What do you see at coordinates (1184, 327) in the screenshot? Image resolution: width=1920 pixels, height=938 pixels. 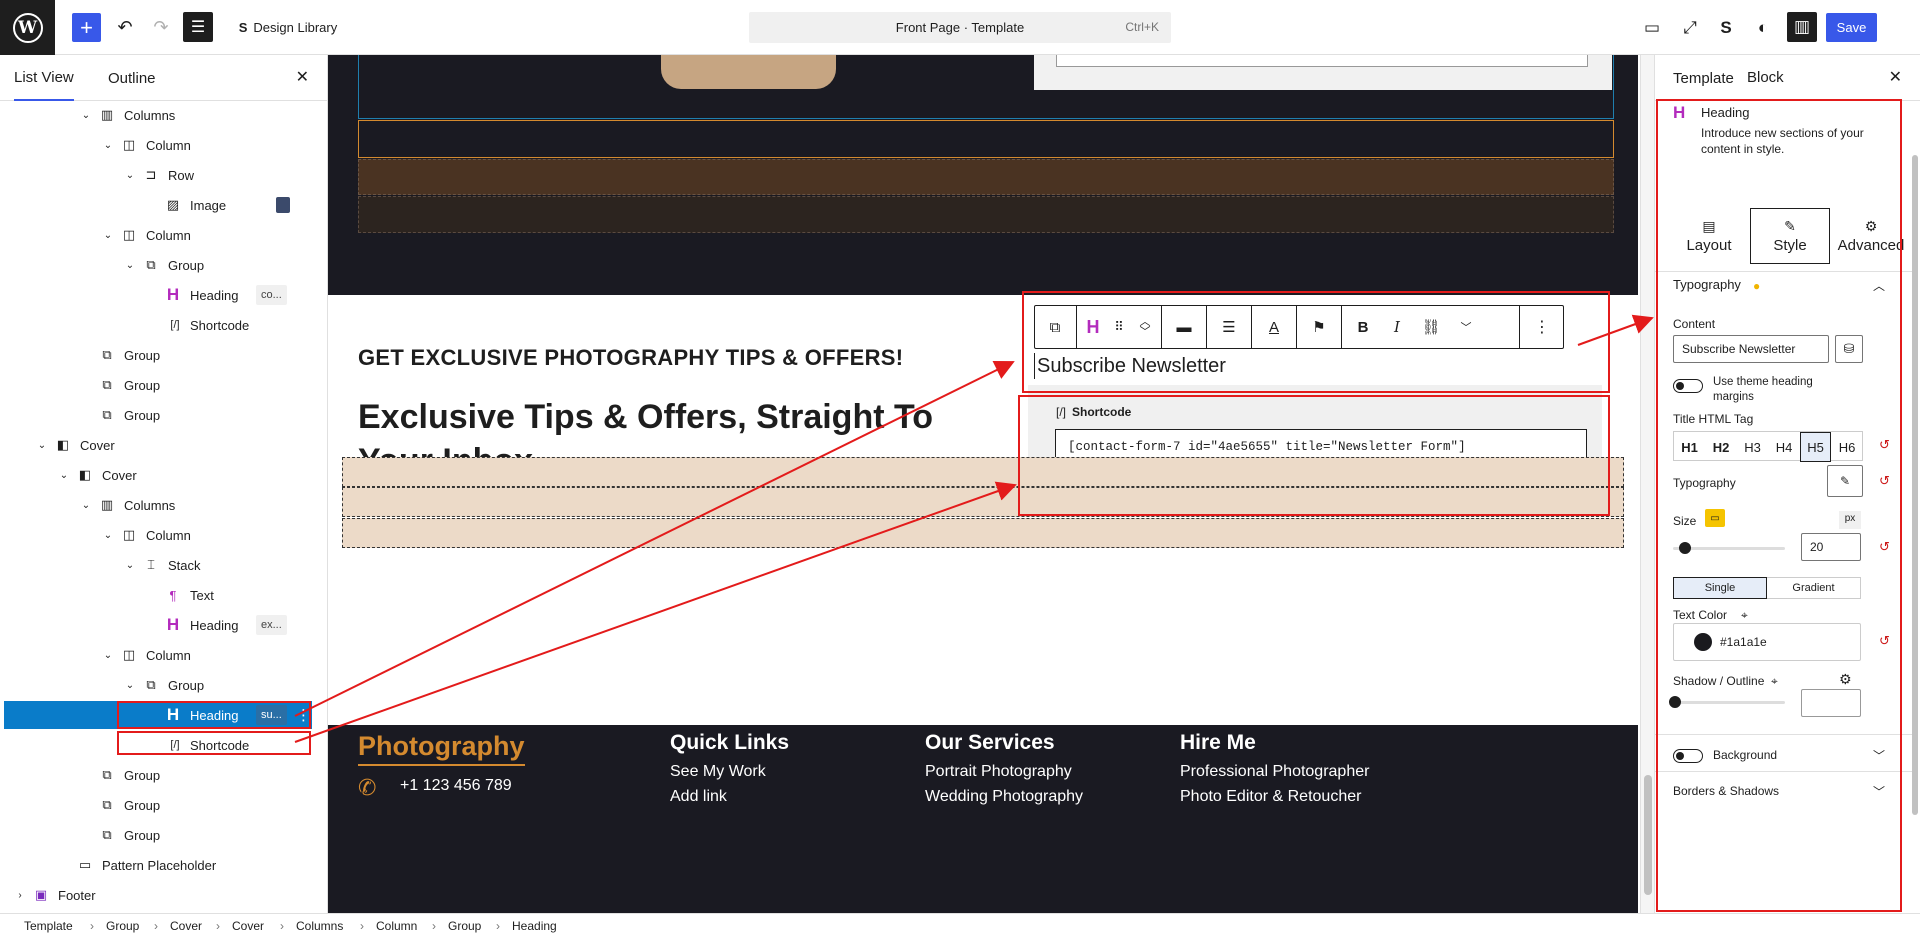 I see `block-align-button: ▬` at bounding box center [1184, 327].